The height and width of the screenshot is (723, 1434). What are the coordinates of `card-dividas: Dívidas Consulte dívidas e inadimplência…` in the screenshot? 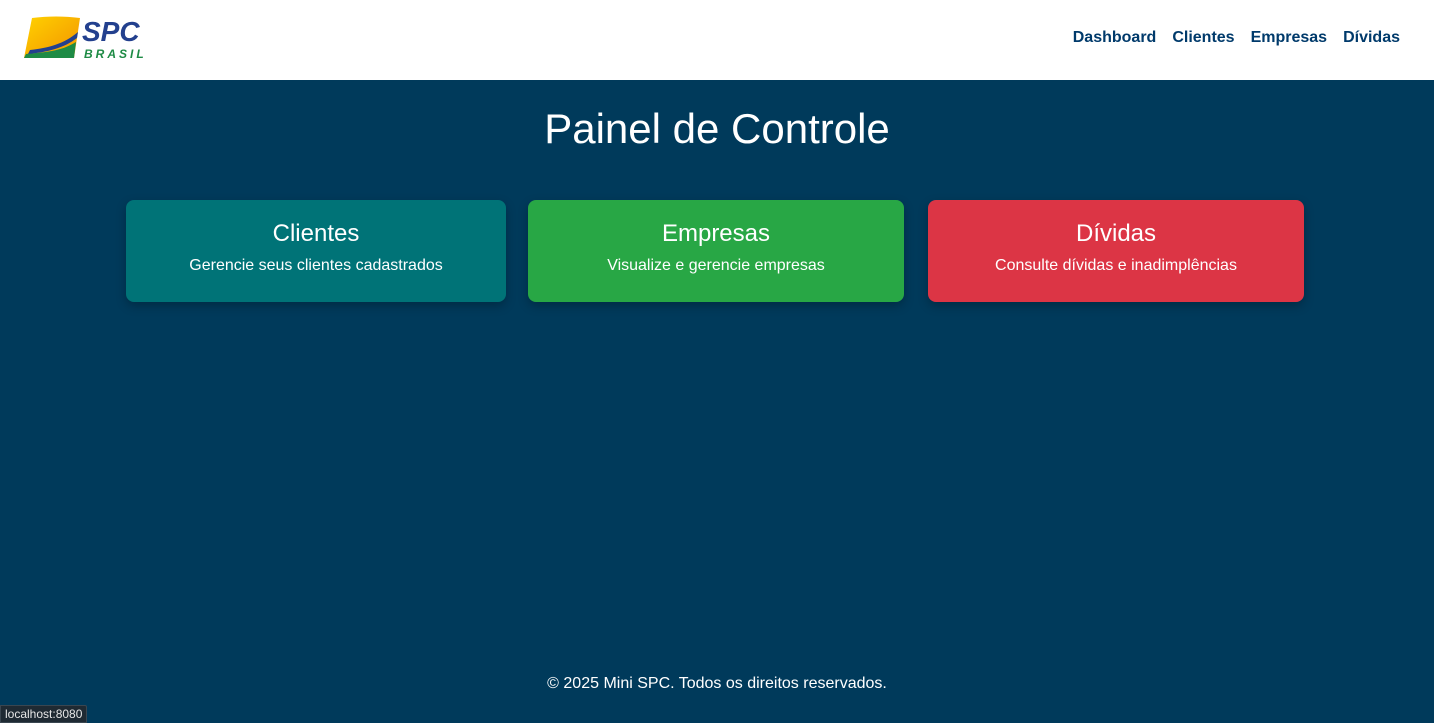 It's located at (1116, 251).